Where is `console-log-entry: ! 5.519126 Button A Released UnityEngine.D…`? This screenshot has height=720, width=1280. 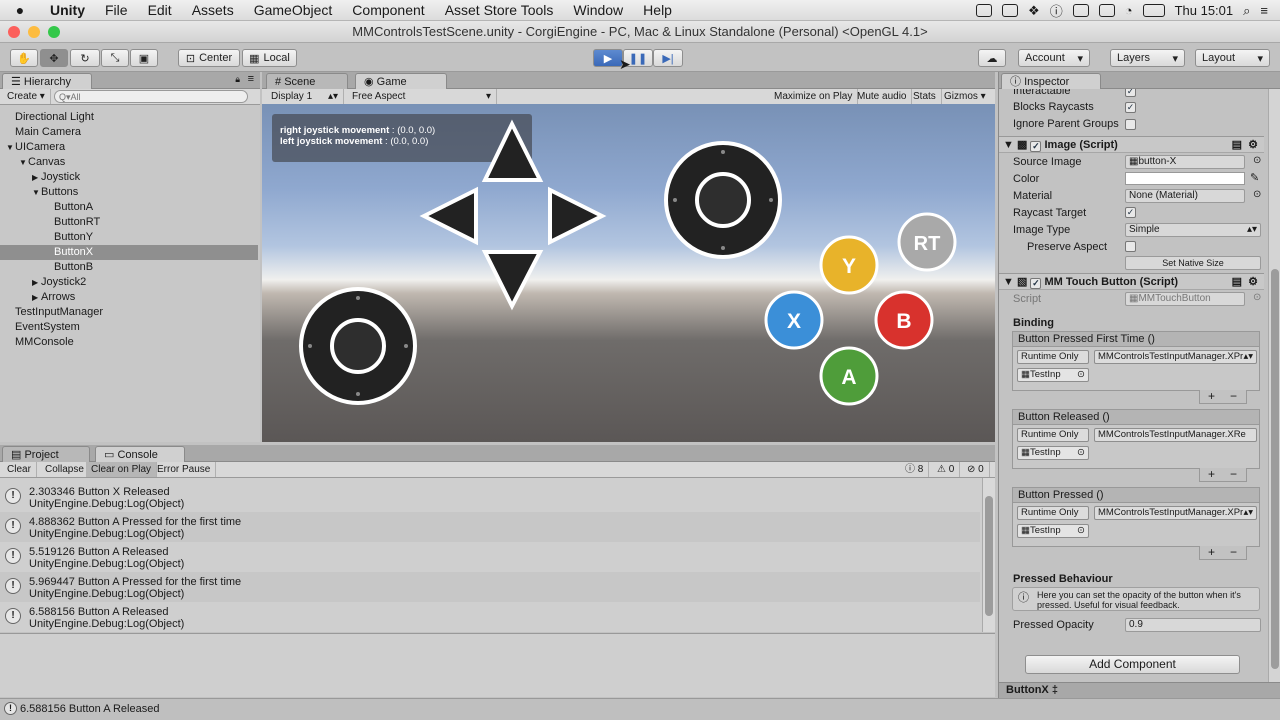 console-log-entry: ! 5.519126 Button A Released UnityEngine.D… is located at coordinates (490, 557).